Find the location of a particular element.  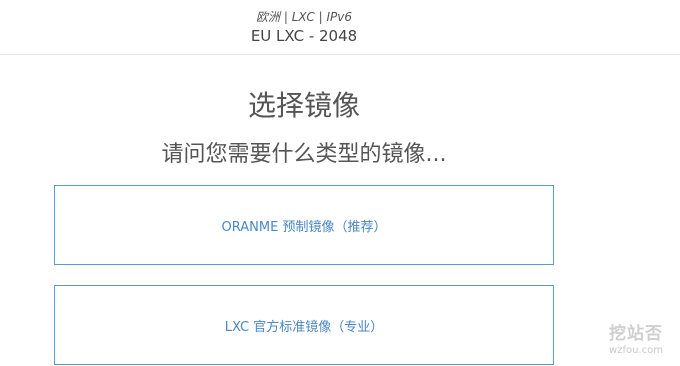

plan-name: EU LXC - 2048 is located at coordinates (304, 36).